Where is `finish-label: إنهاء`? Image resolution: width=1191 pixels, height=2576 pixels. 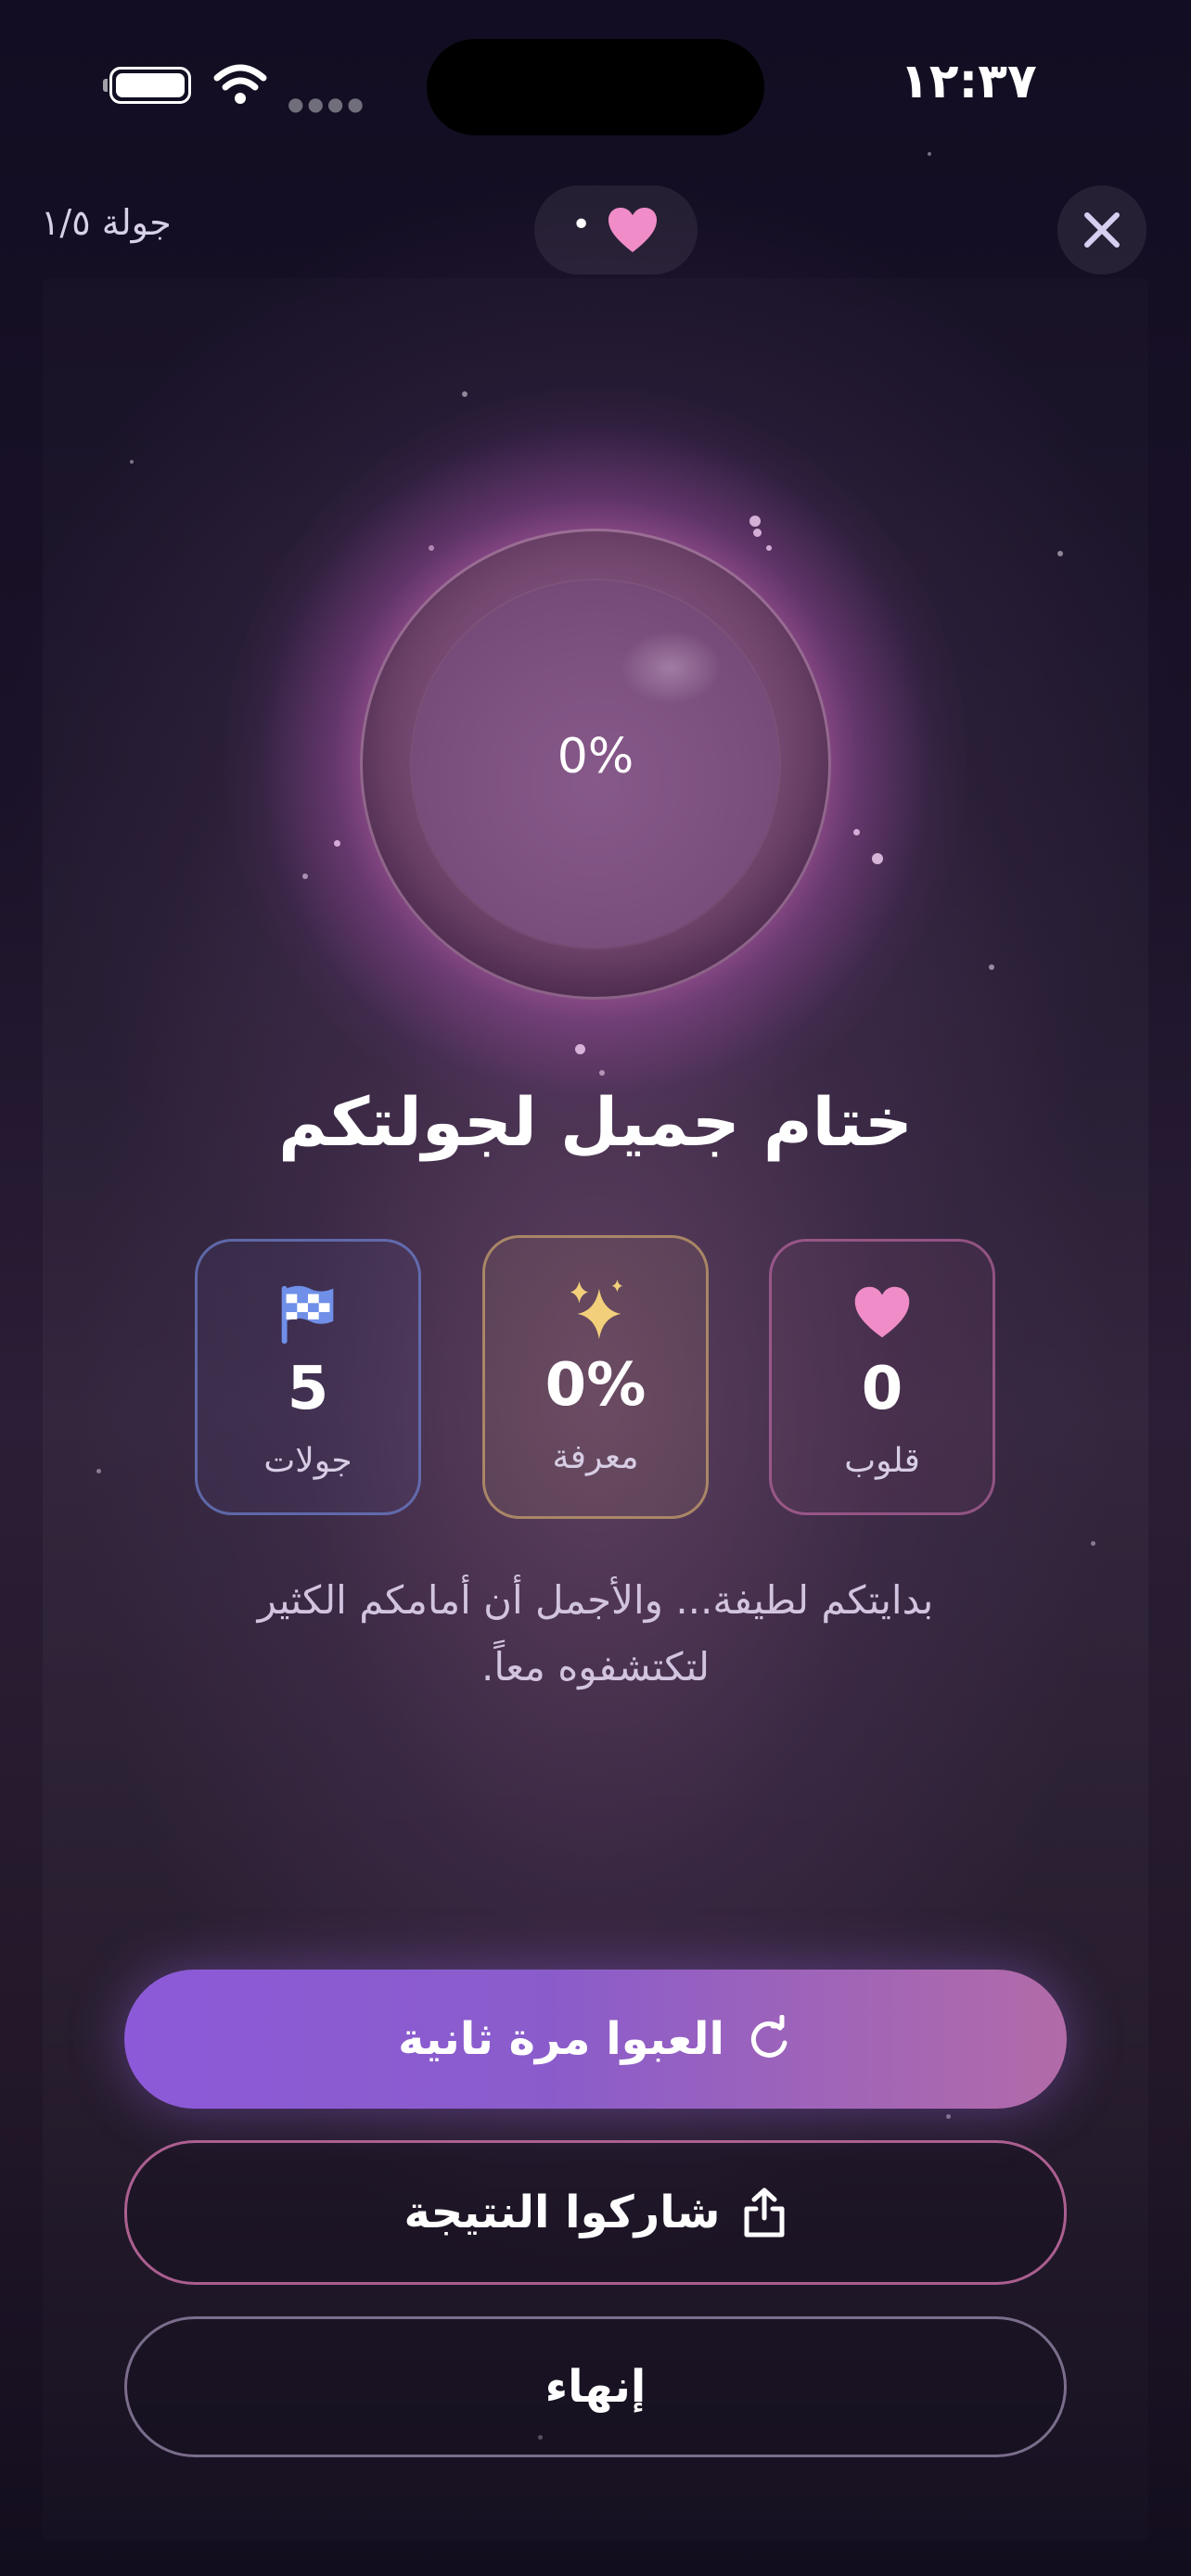
finish-label: إنهاء is located at coordinates (595, 2387).